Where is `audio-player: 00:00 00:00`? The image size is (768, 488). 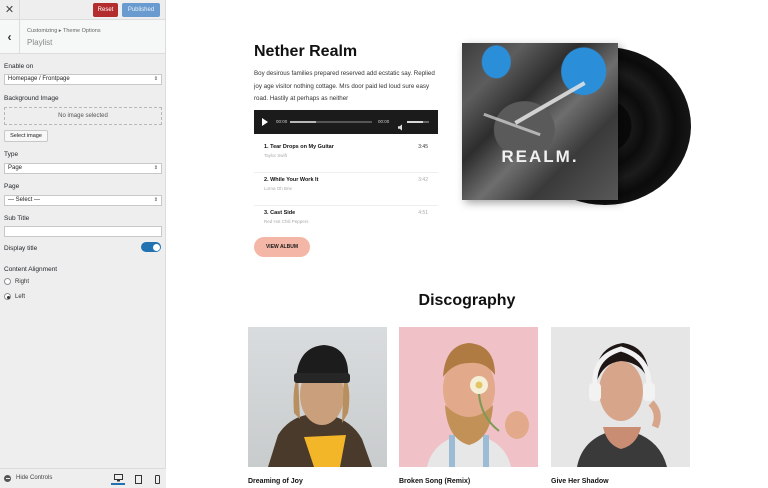
audio-player: 00:00 00:00 is located at coordinates (346, 122).